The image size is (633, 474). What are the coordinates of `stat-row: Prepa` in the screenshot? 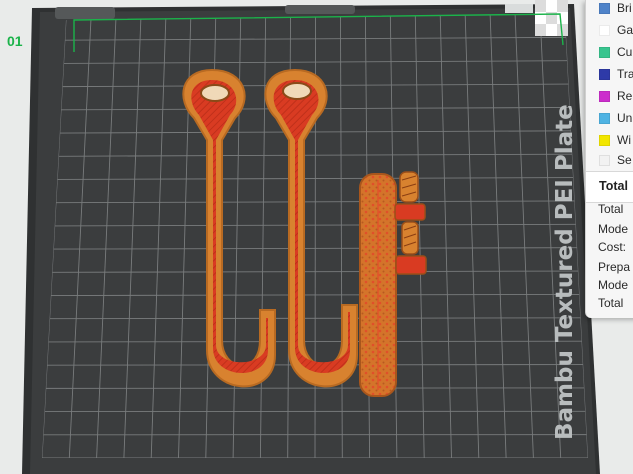 It's located at (614, 267).